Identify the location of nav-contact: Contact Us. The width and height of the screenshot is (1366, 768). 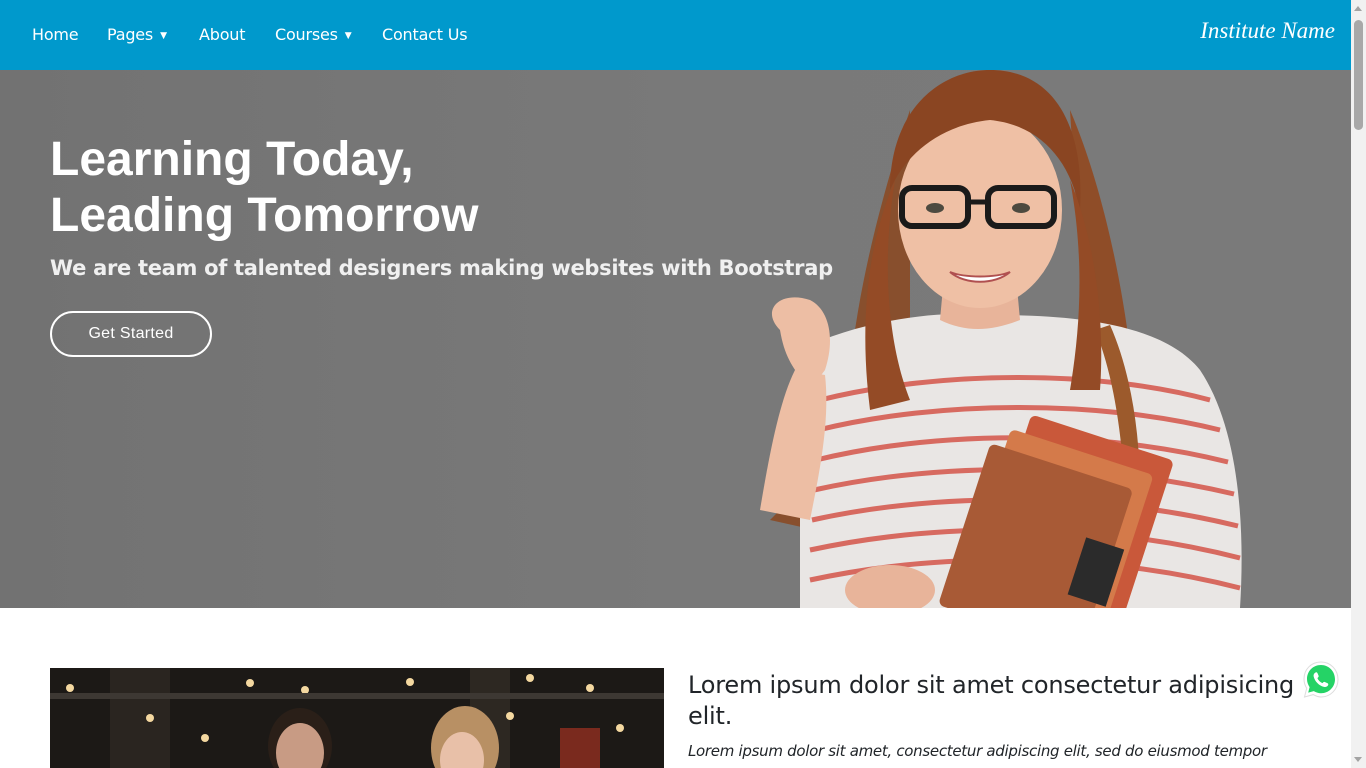
(425, 35).